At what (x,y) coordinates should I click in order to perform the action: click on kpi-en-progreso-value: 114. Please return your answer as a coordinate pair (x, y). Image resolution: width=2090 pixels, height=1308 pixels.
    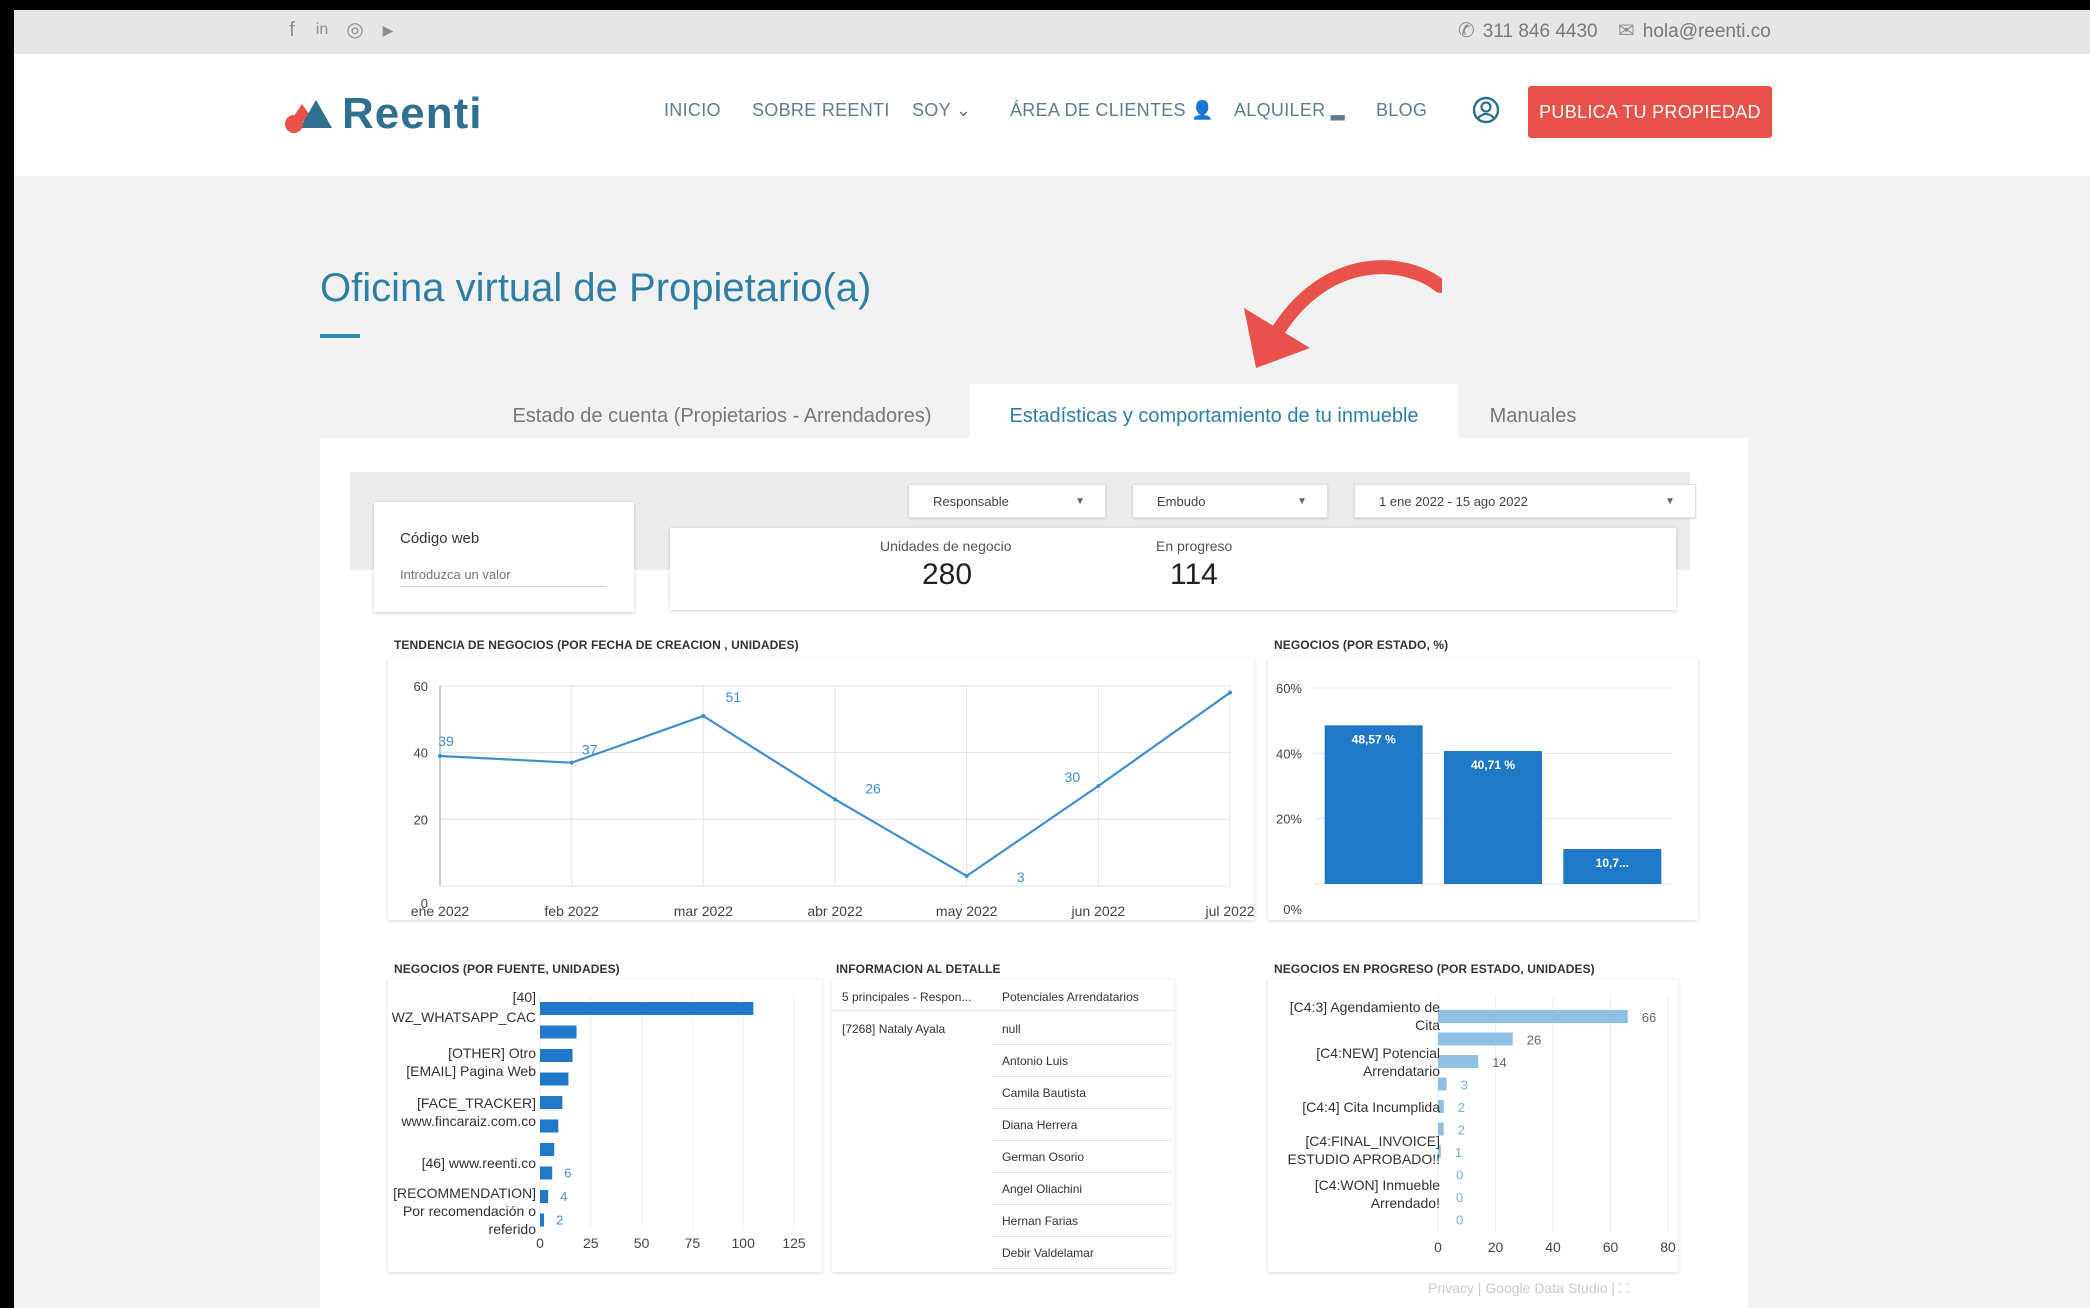
    Looking at the image, I should click on (1194, 574).